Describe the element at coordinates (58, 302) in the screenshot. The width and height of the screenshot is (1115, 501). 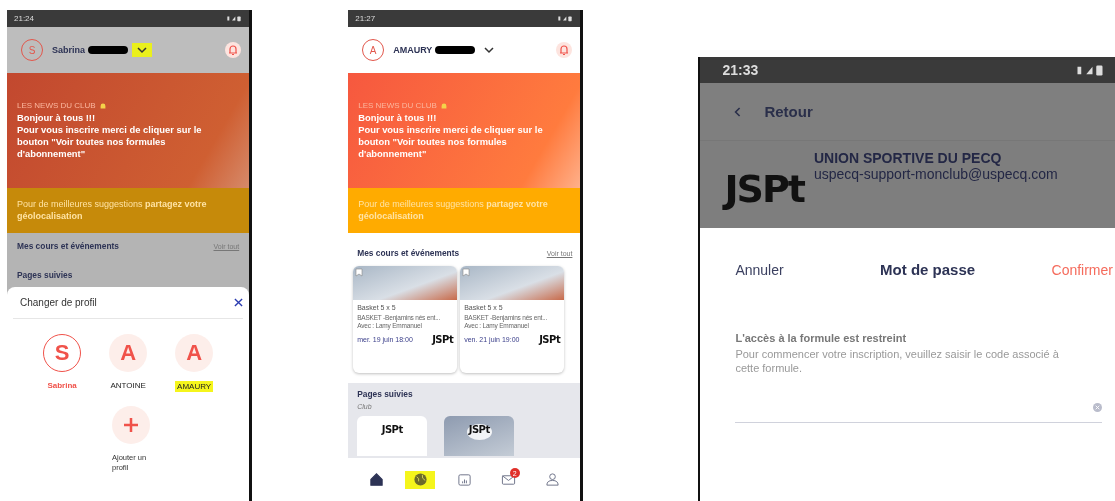
I see `sheet-title: Changer de profil` at that location.